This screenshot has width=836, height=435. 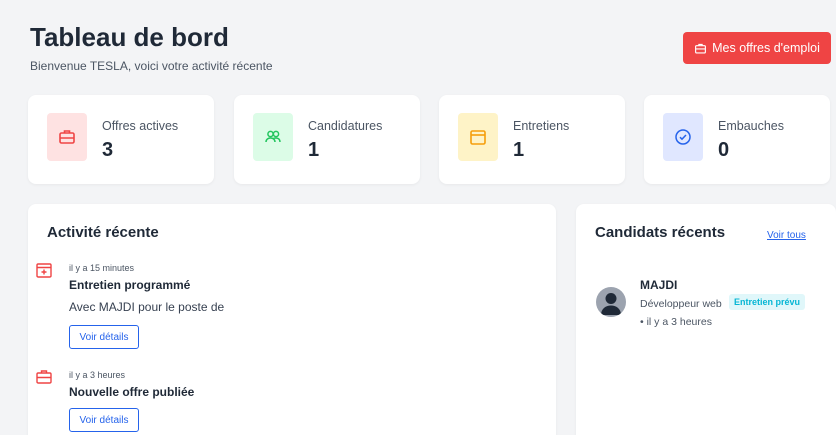 I want to click on check-circle-icon, so click(x=683, y=137).